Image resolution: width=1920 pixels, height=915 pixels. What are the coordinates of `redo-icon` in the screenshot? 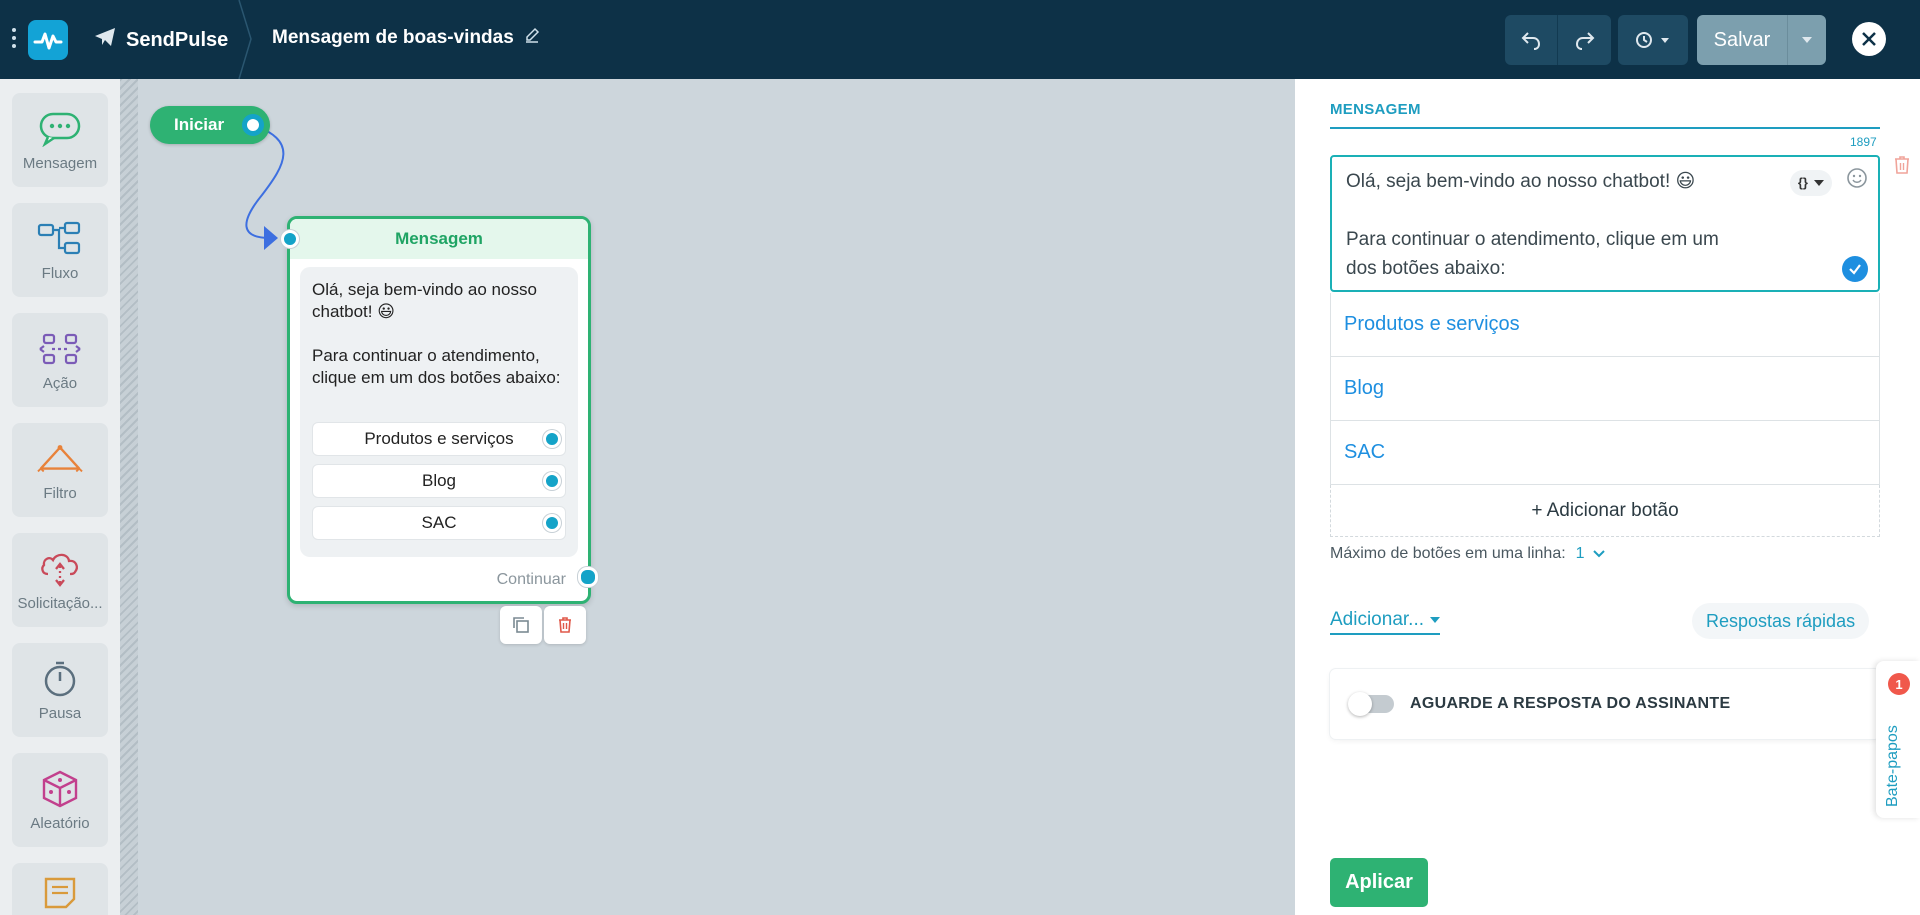 It's located at (1584, 41).